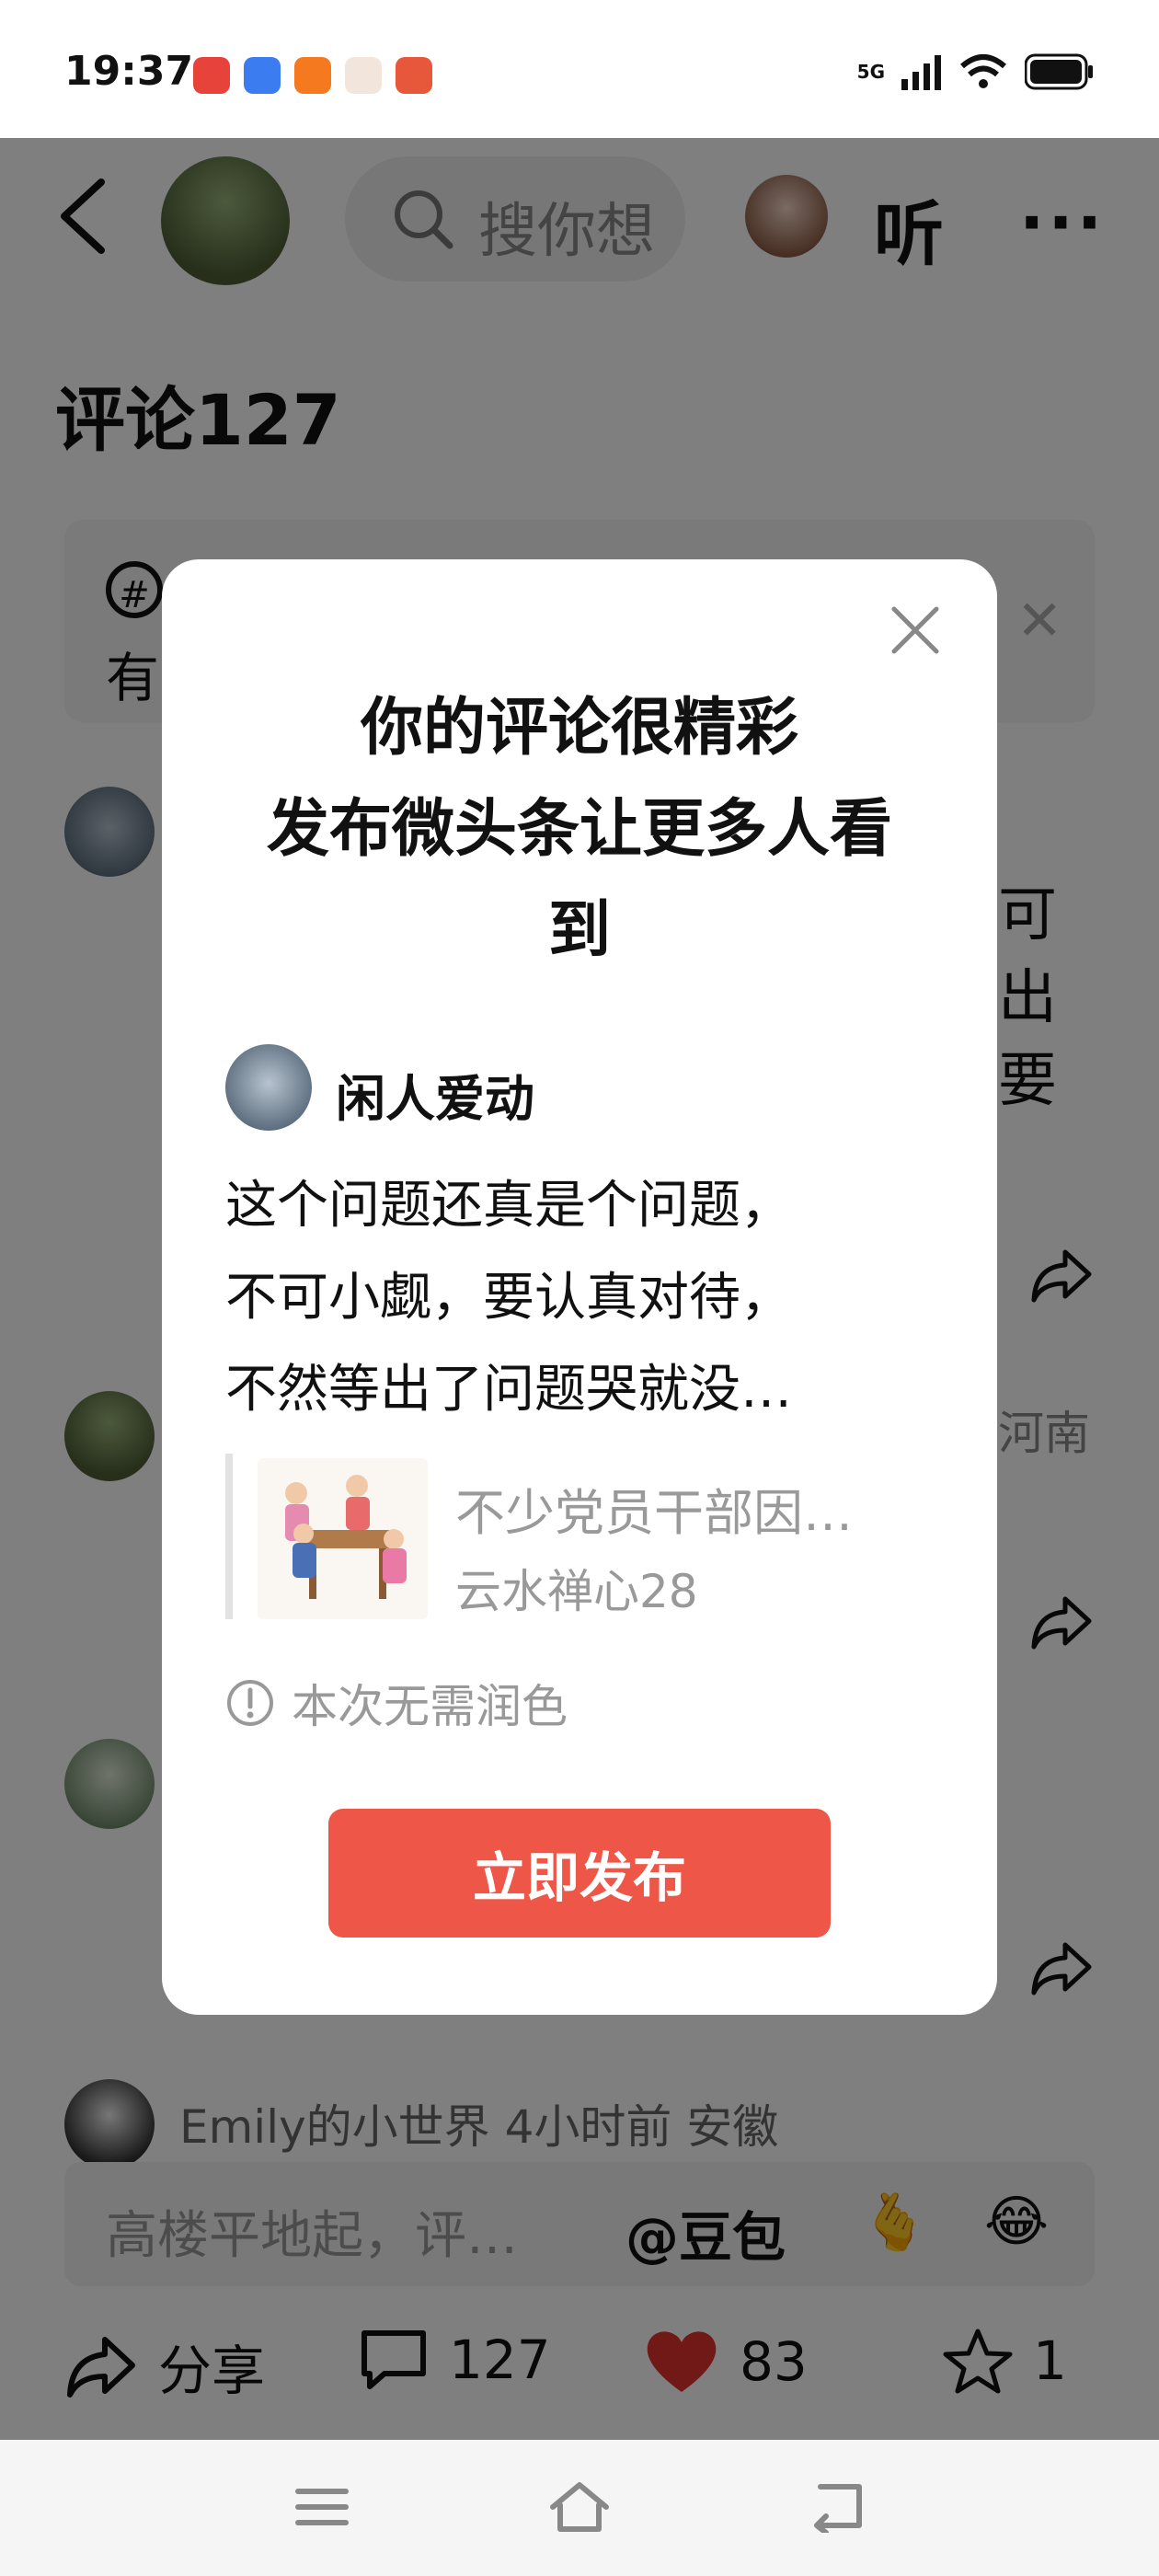 Image resolution: width=1159 pixels, height=2576 pixels. I want to click on post-text-line: 不可小觑，要认真对待，, so click(508, 1298).